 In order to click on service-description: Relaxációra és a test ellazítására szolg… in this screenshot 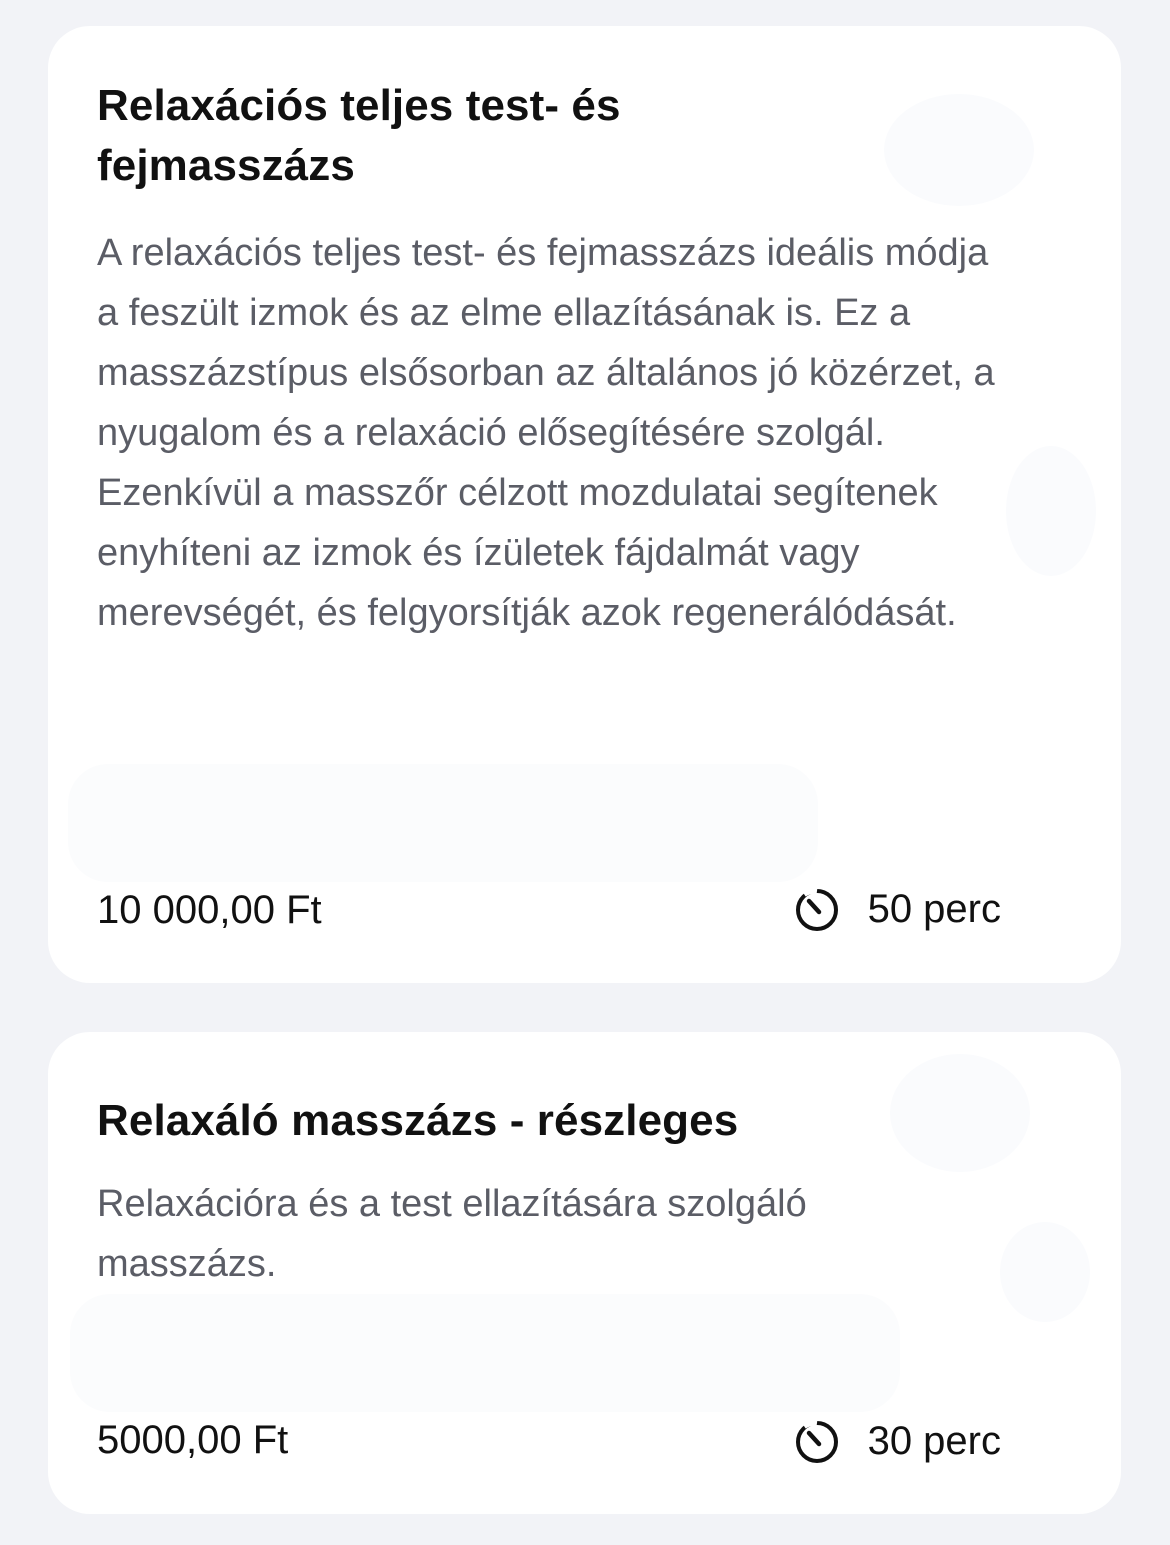, I will do `click(452, 1234)`.